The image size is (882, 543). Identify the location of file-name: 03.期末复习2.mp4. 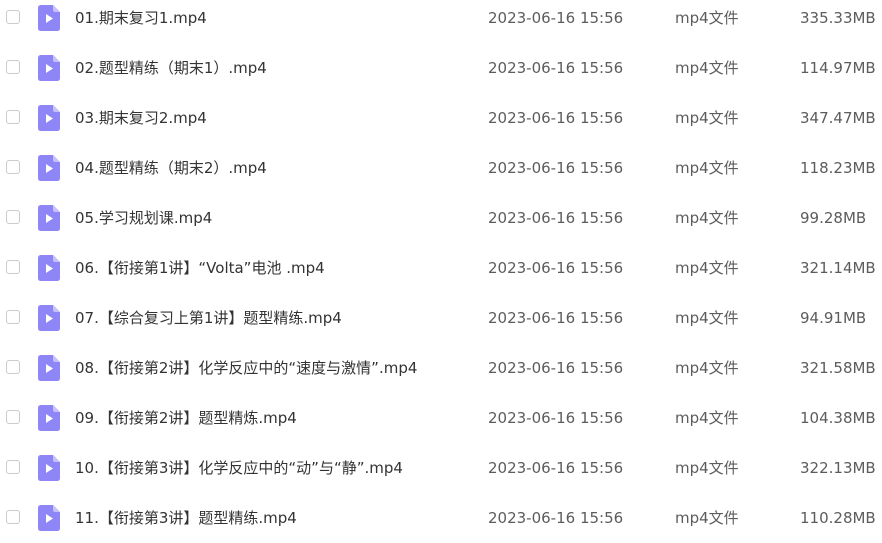
(141, 118).